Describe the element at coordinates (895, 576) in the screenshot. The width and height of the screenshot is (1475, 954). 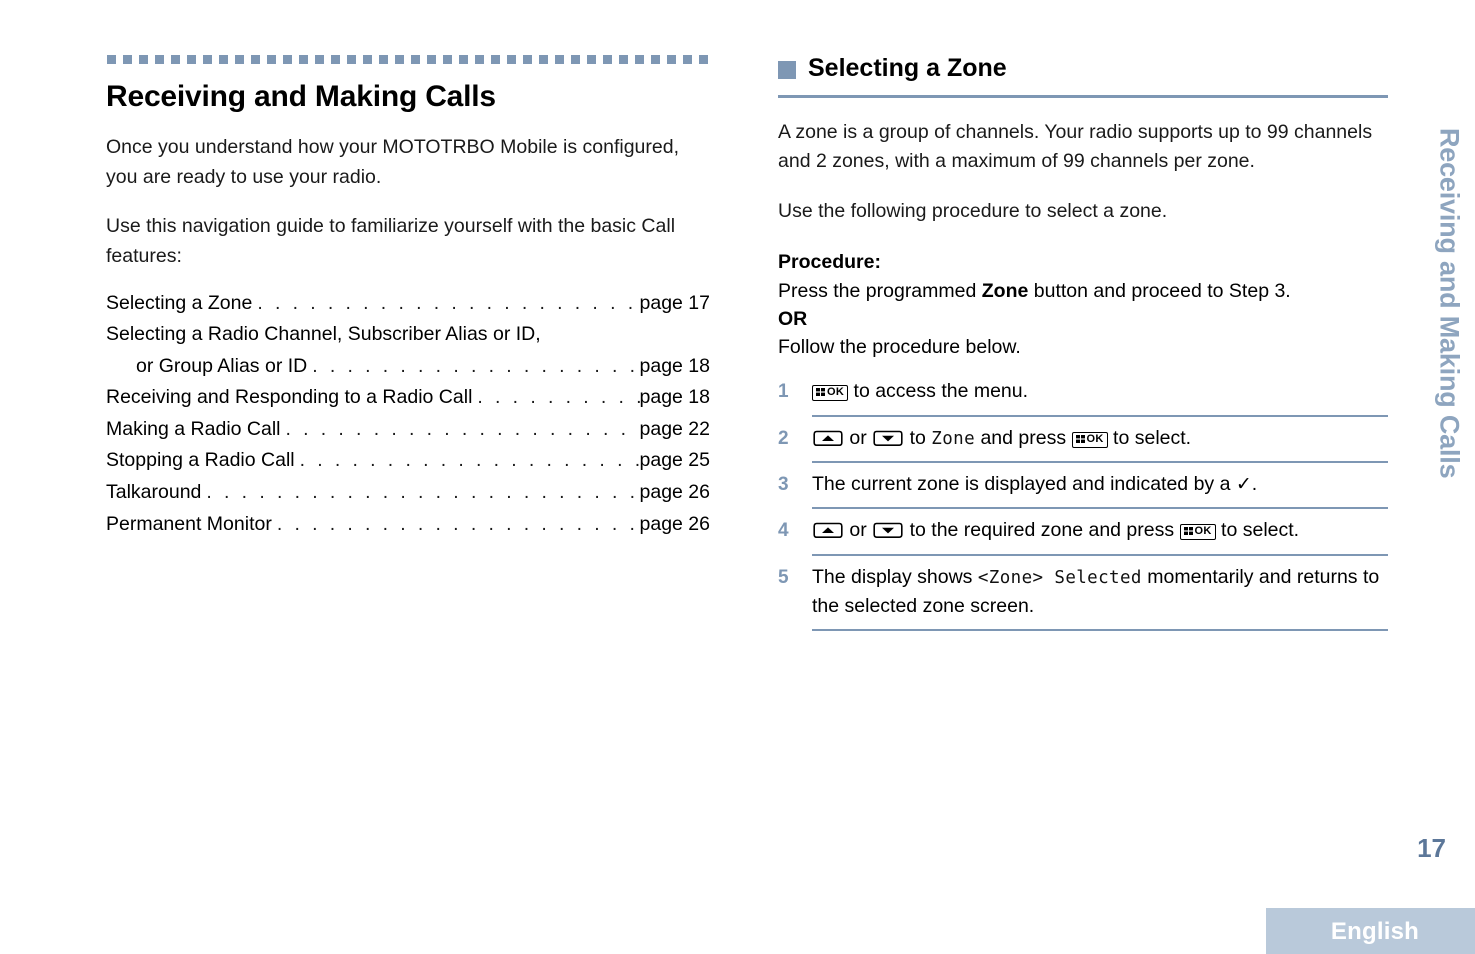
I see `step-5-start-text: The display shows` at that location.